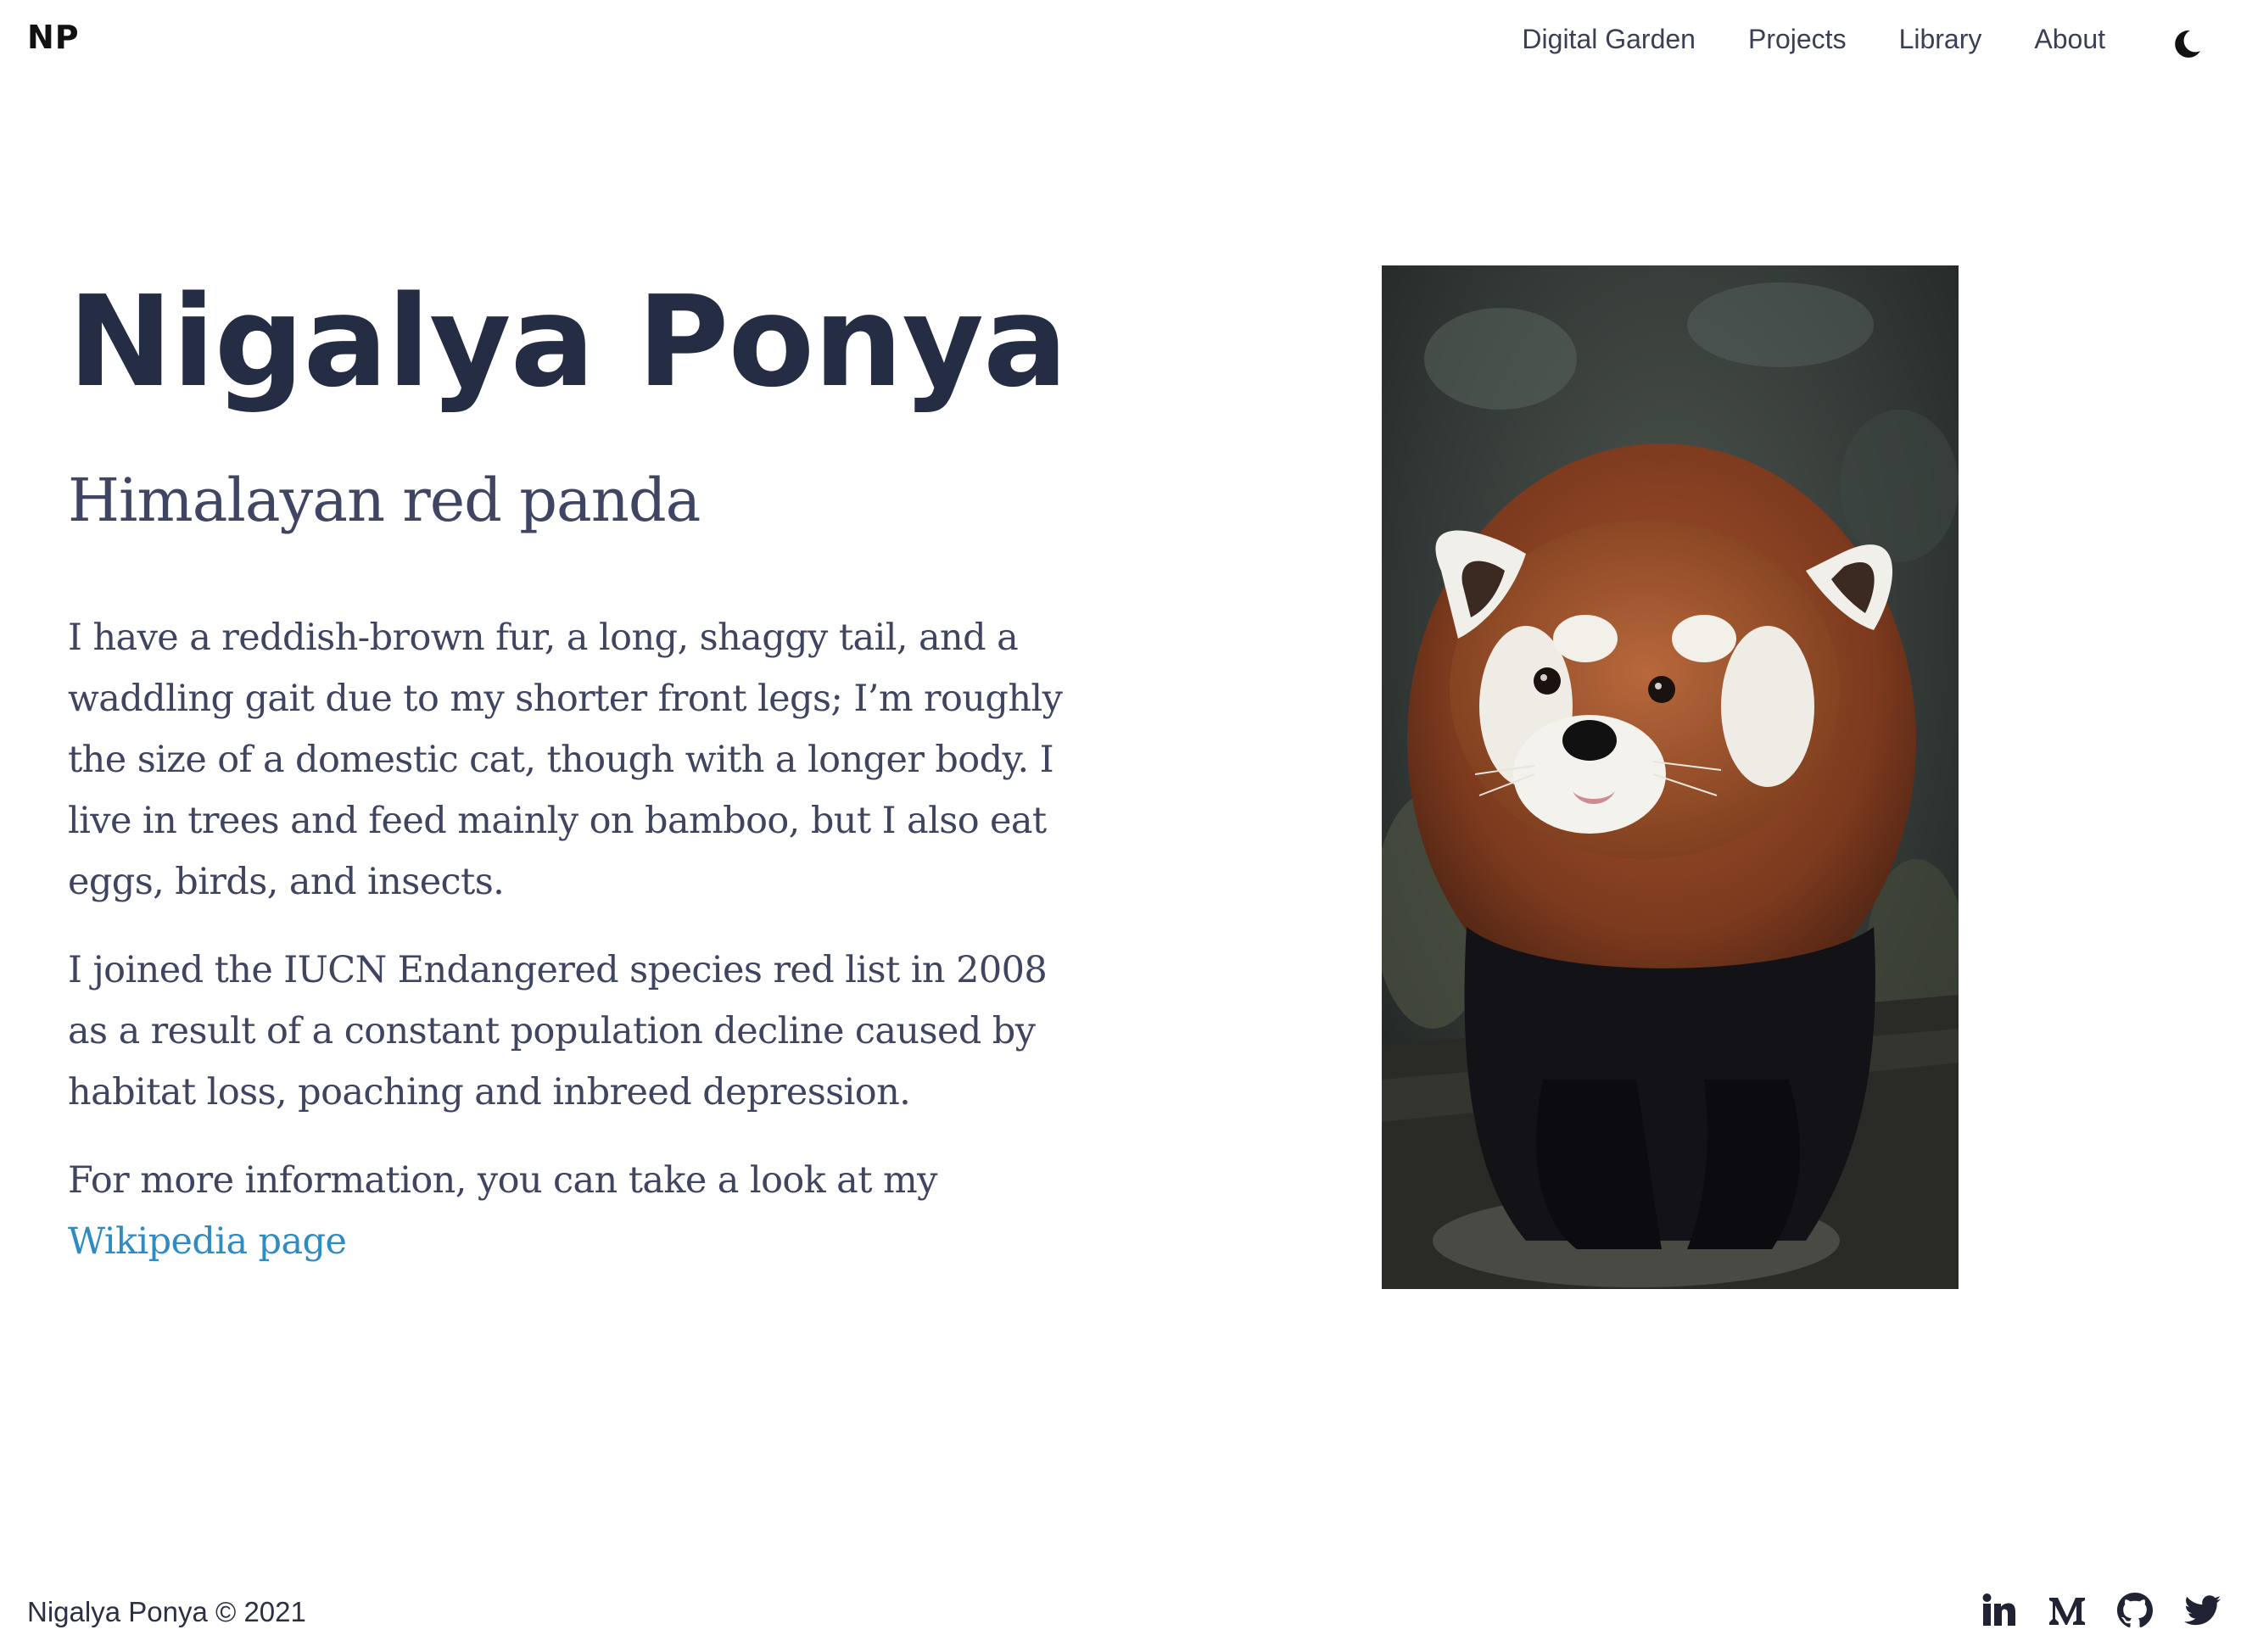 This screenshot has height=1652, width=2241. I want to click on linkedin-icon, so click(1998, 1610).